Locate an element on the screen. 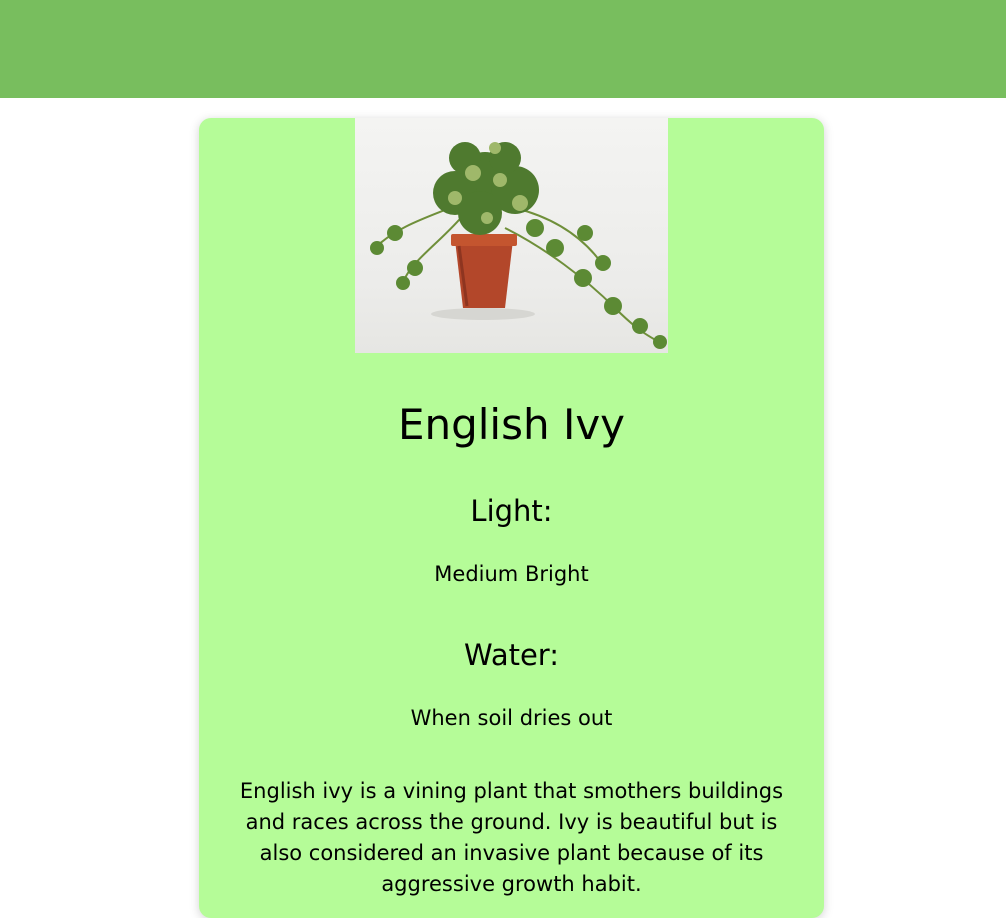  water-heading: Water: is located at coordinates (511, 655).